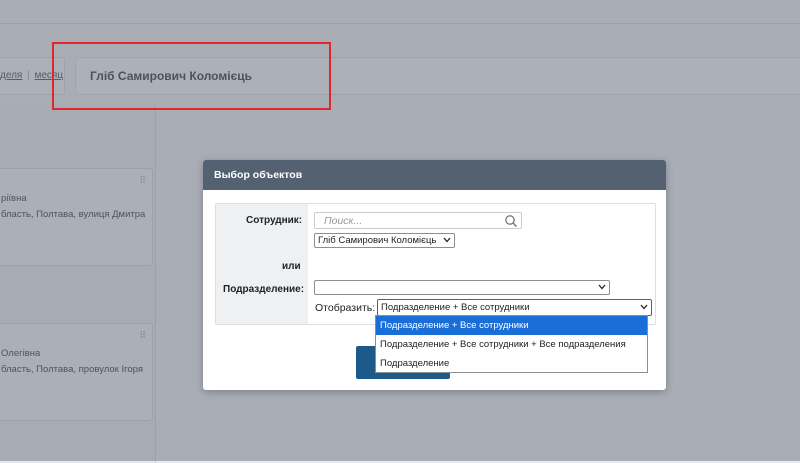 This screenshot has height=463, width=800. I want to click on department-select, so click(462, 287).